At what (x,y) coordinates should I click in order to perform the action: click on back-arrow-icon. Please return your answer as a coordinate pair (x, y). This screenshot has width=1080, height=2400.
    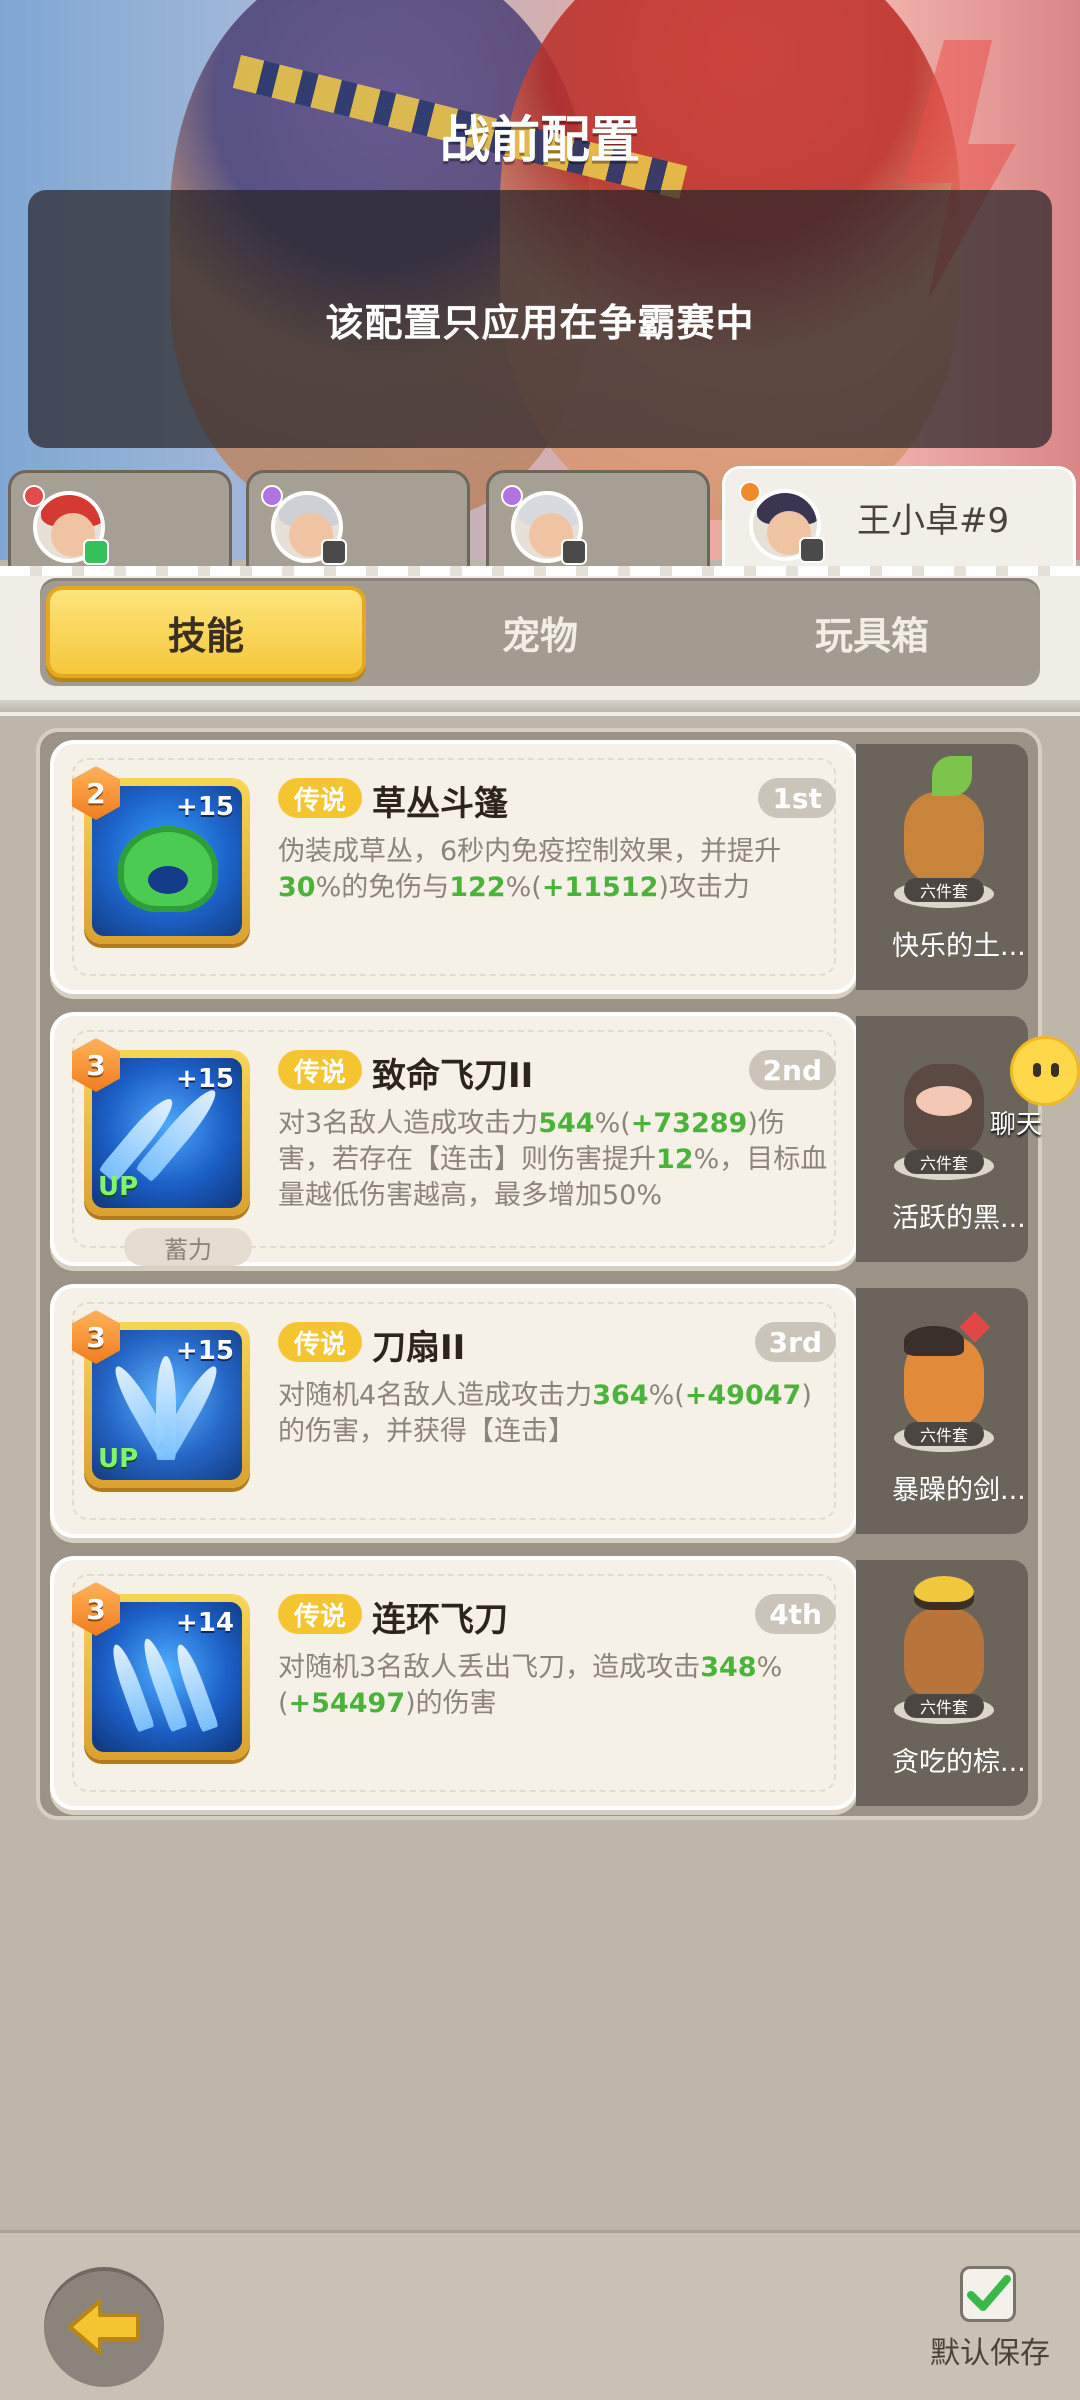
    Looking at the image, I should click on (104, 2327).